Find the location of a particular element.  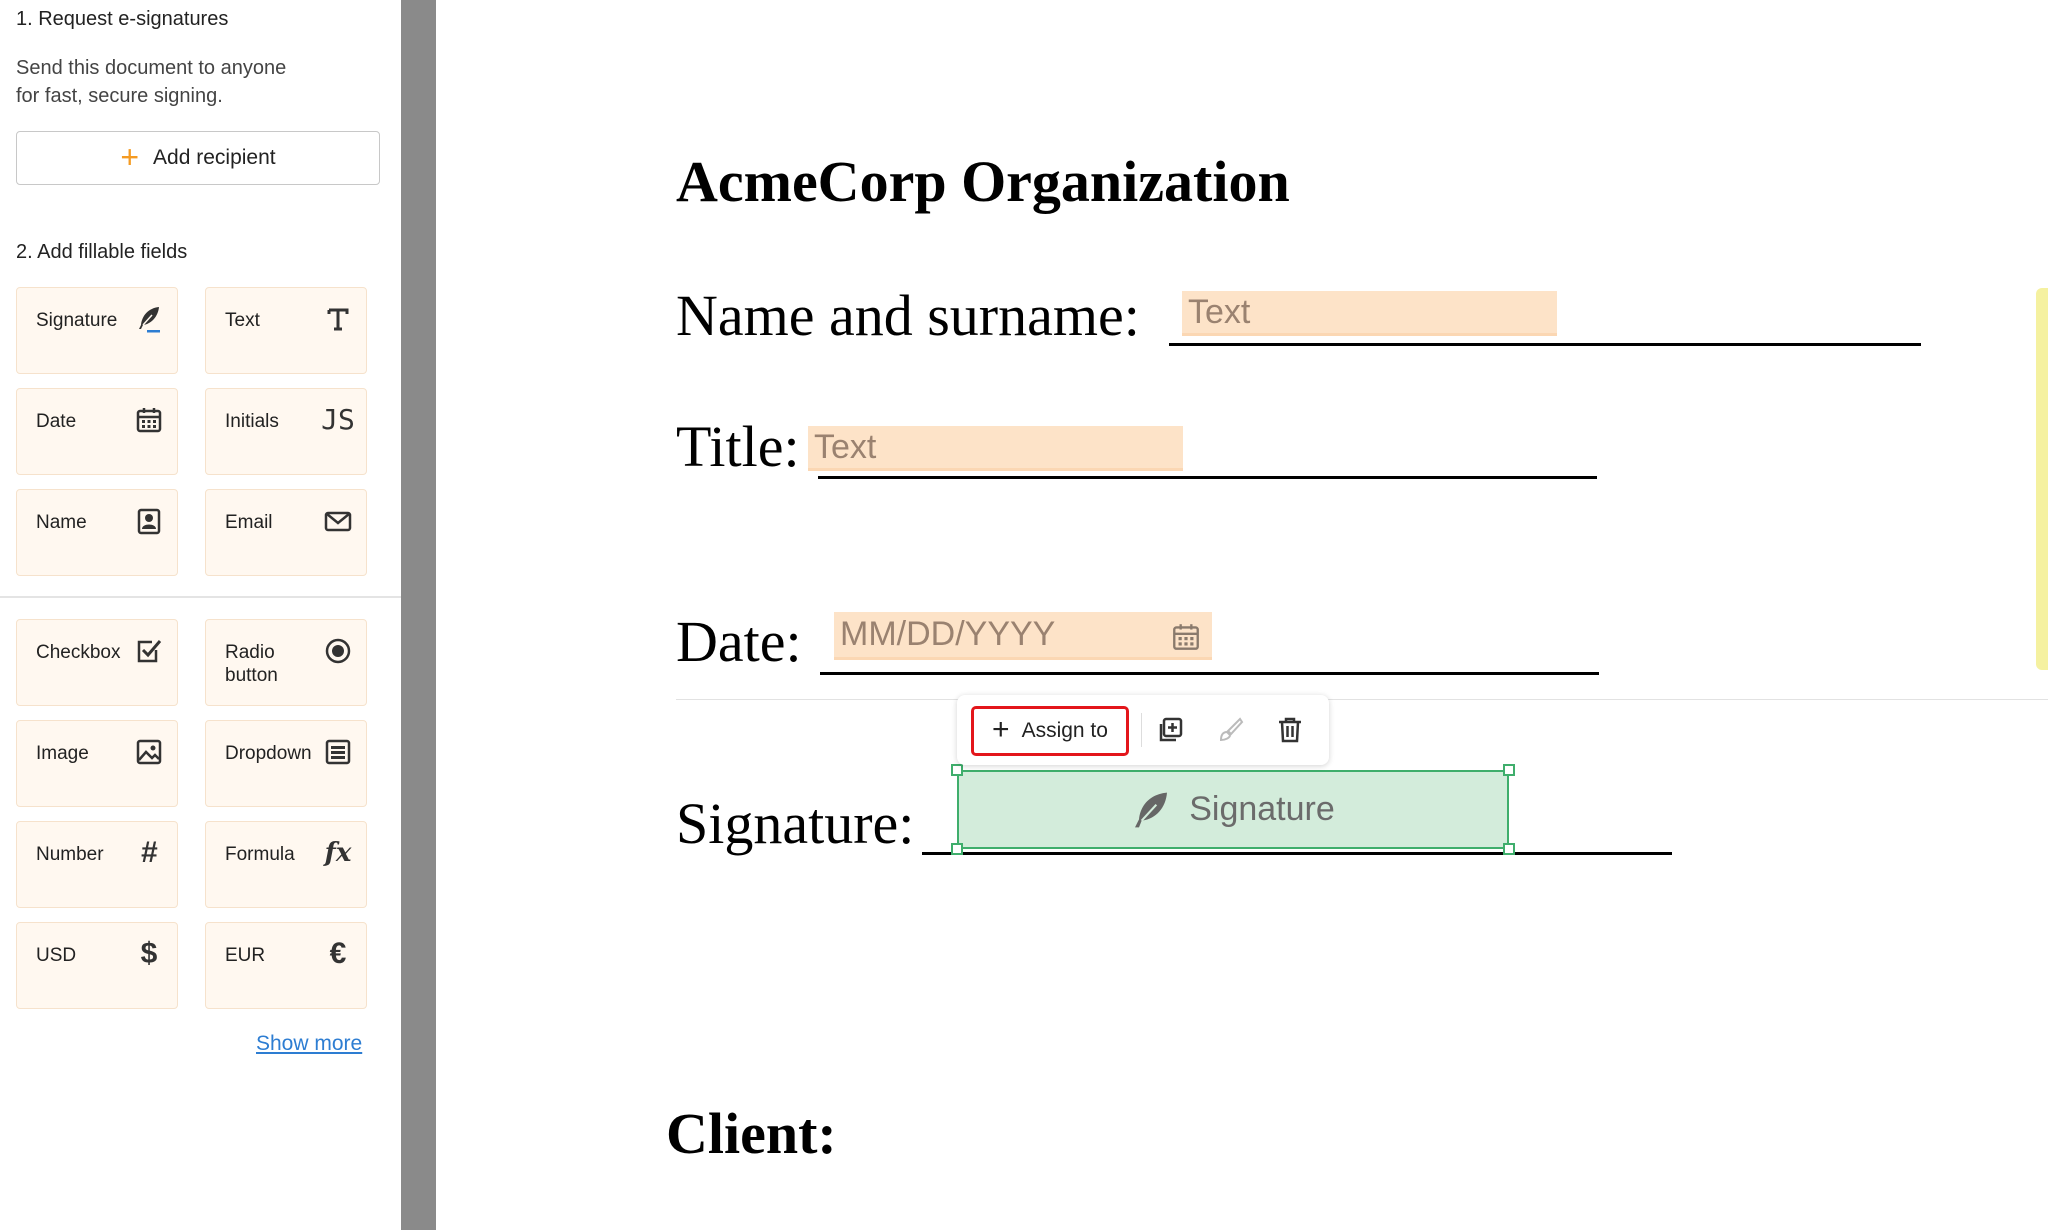

dollar-icon: $ is located at coordinates (149, 954).